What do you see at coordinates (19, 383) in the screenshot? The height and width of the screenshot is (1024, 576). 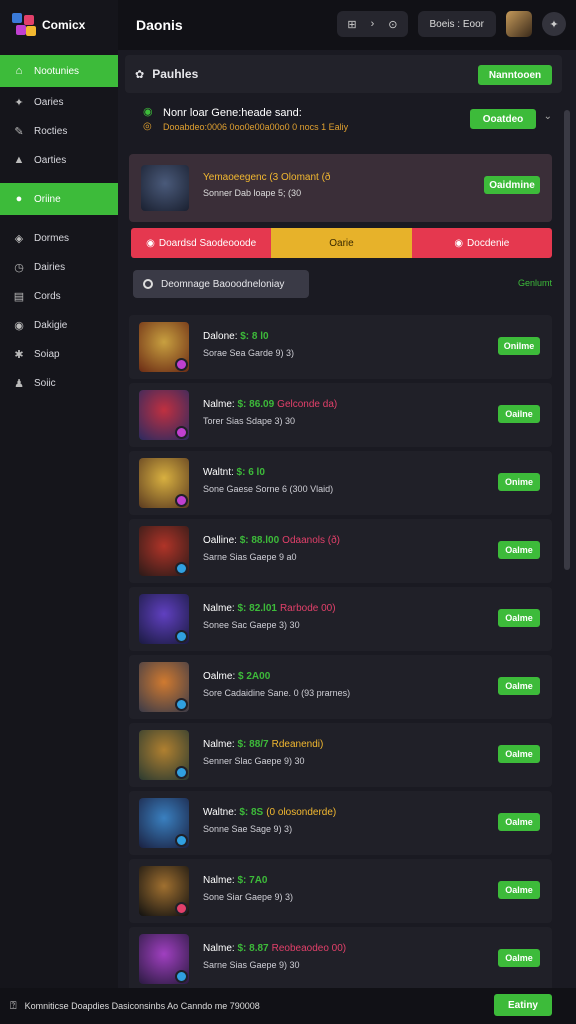 I see `user-icon: ♟` at bounding box center [19, 383].